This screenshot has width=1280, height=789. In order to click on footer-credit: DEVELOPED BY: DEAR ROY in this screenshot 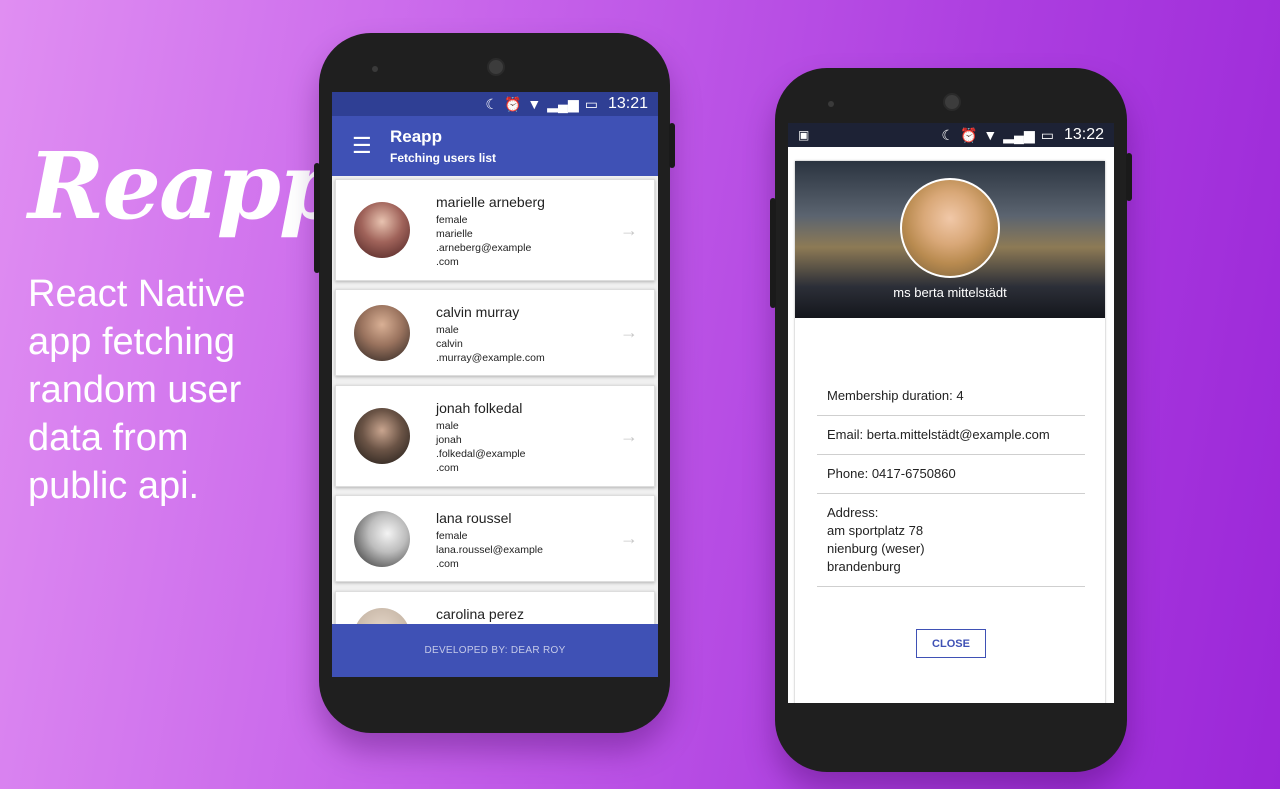, I will do `click(495, 650)`.